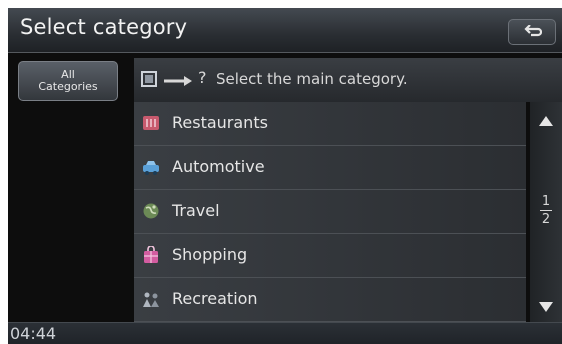 The width and height of the screenshot is (562, 344). Describe the element at coordinates (215, 298) in the screenshot. I see `list-item-label: Recreation` at that location.